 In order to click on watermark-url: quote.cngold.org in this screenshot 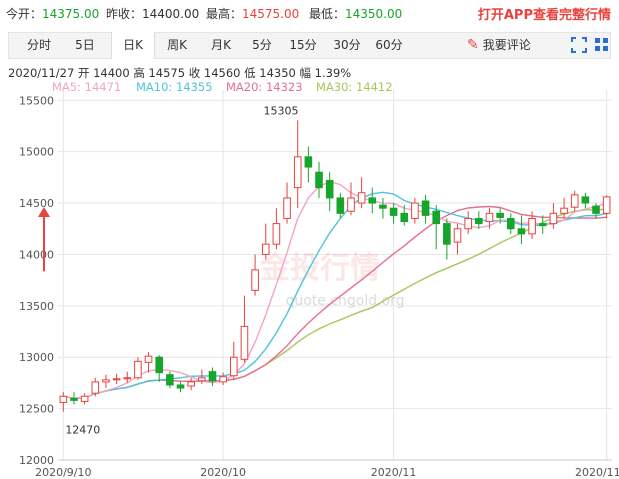, I will do `click(344, 301)`.